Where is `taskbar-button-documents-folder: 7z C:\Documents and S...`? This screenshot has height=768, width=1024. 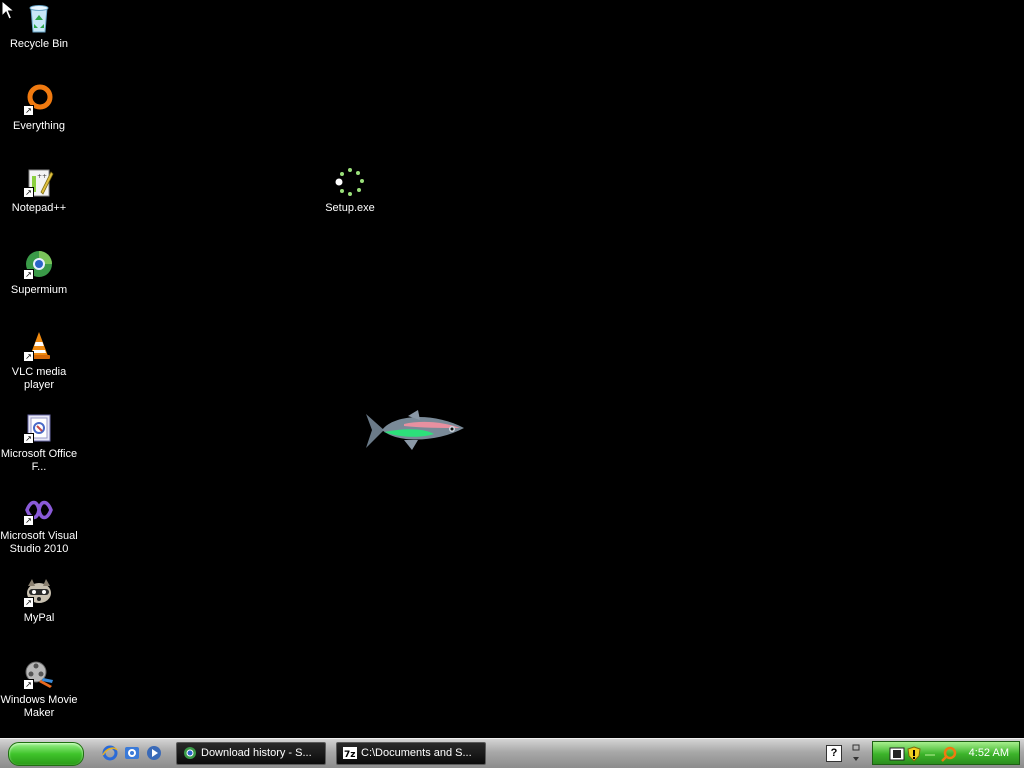
taskbar-button-documents-folder: 7z C:\Documents and S... is located at coordinates (411, 753).